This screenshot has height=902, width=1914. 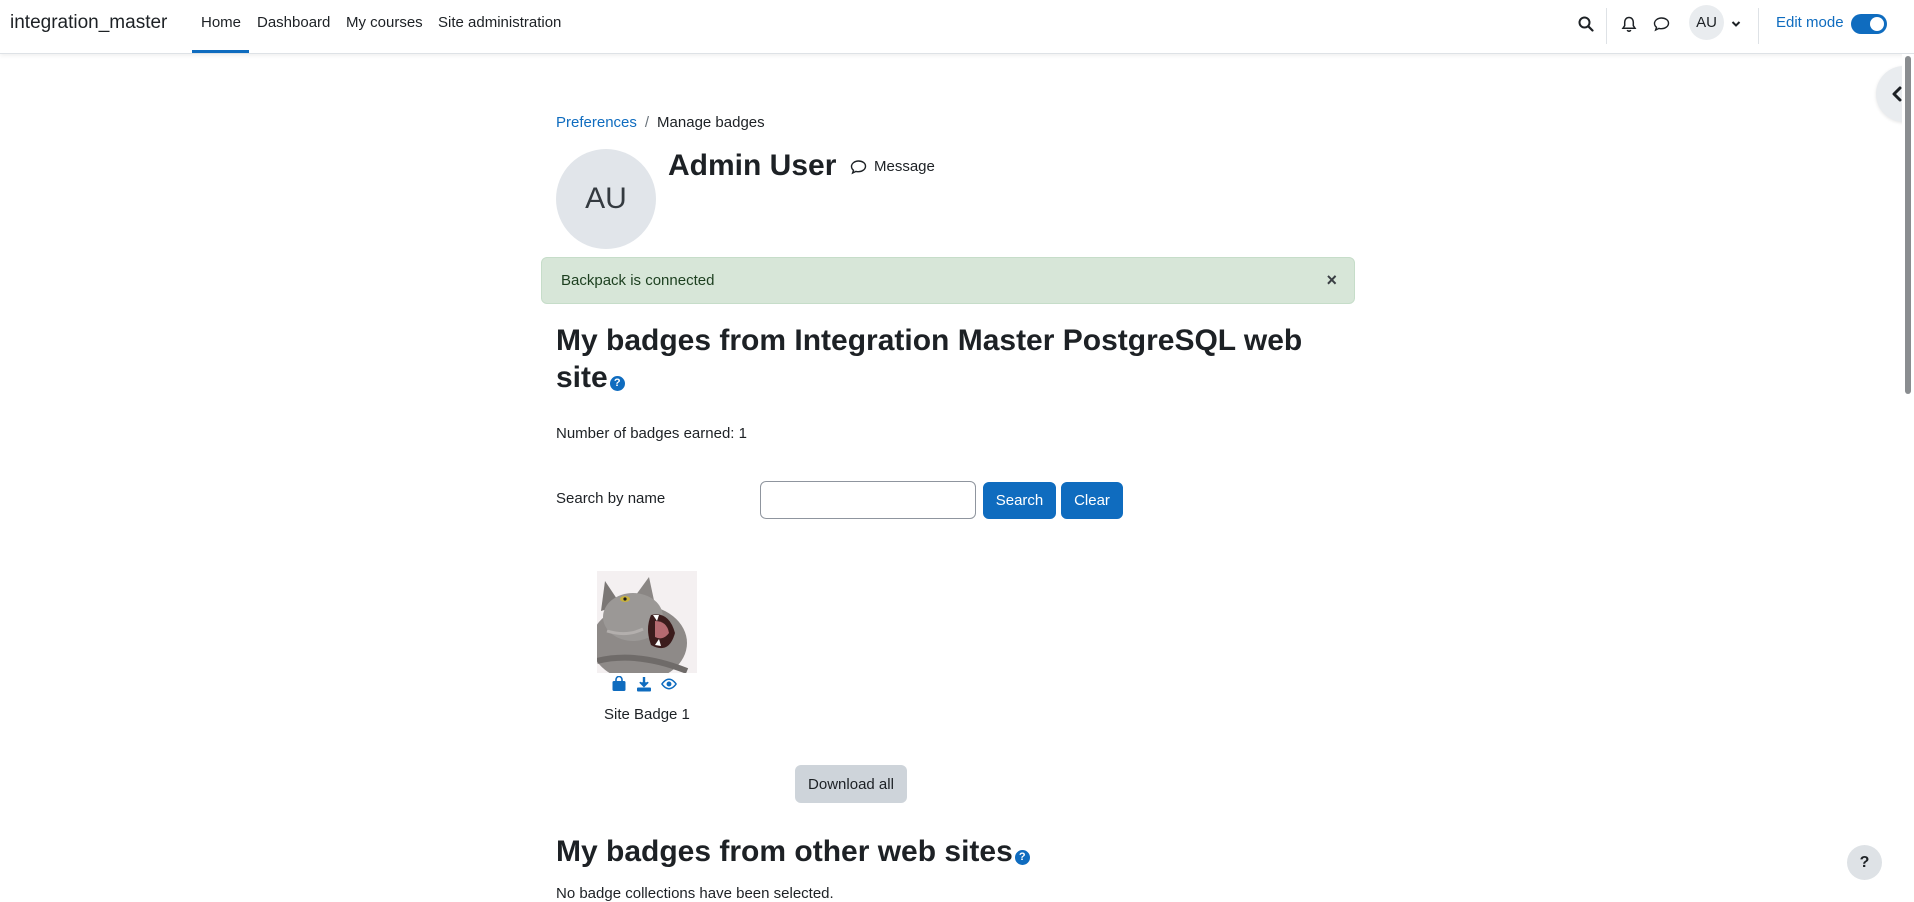 I want to click on download-icon, so click(x=644, y=684).